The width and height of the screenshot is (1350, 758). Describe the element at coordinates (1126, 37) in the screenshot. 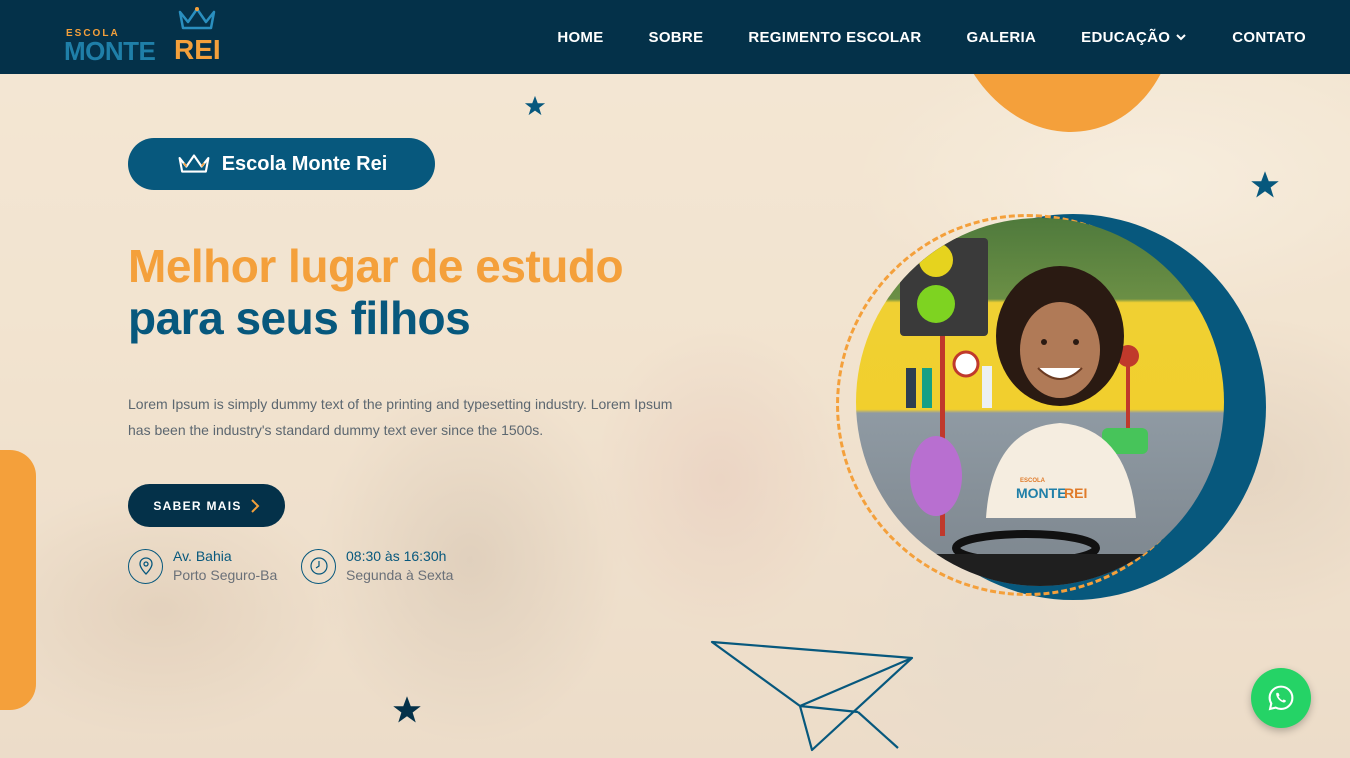

I see `nav-item-label: EDUCAÇÃO` at that location.